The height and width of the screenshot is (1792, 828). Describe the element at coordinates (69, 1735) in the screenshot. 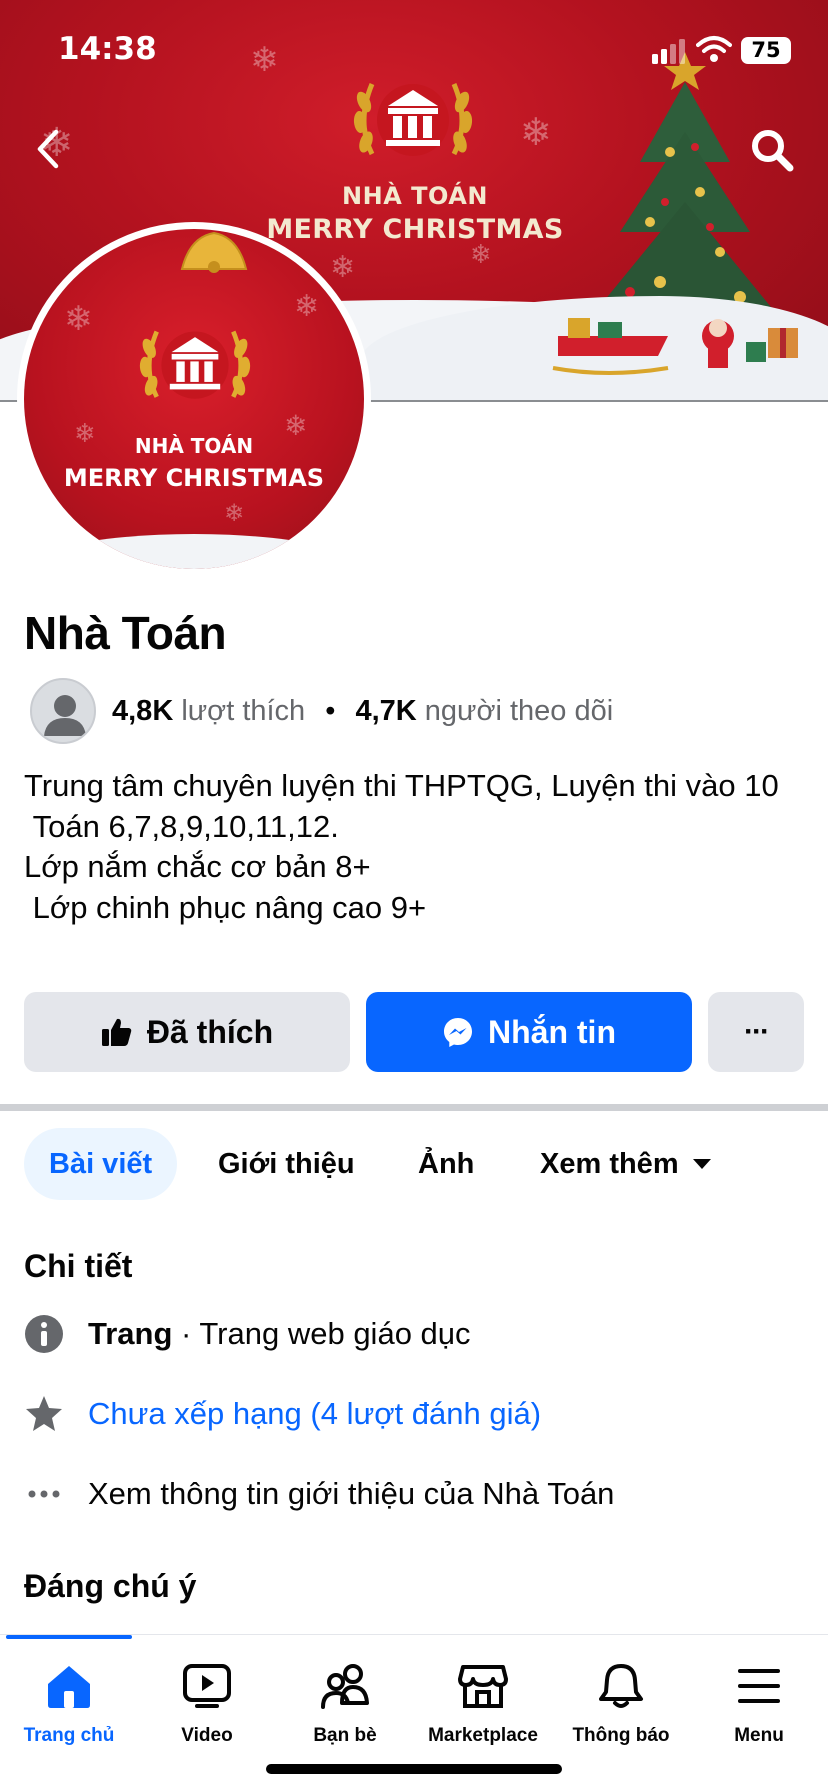

I see `nav-home-label: Trang chủ` at that location.